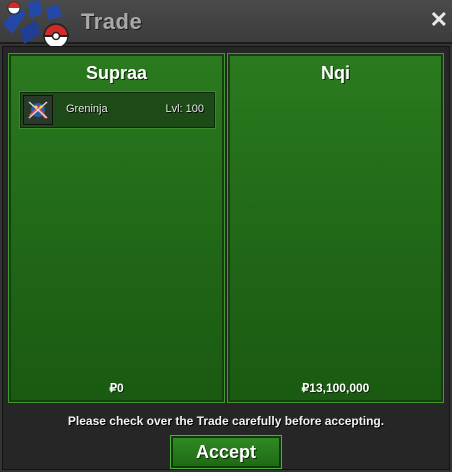 This screenshot has height=472, width=452. Describe the element at coordinates (226, 452) in the screenshot. I see `accept-button: Accept` at that location.